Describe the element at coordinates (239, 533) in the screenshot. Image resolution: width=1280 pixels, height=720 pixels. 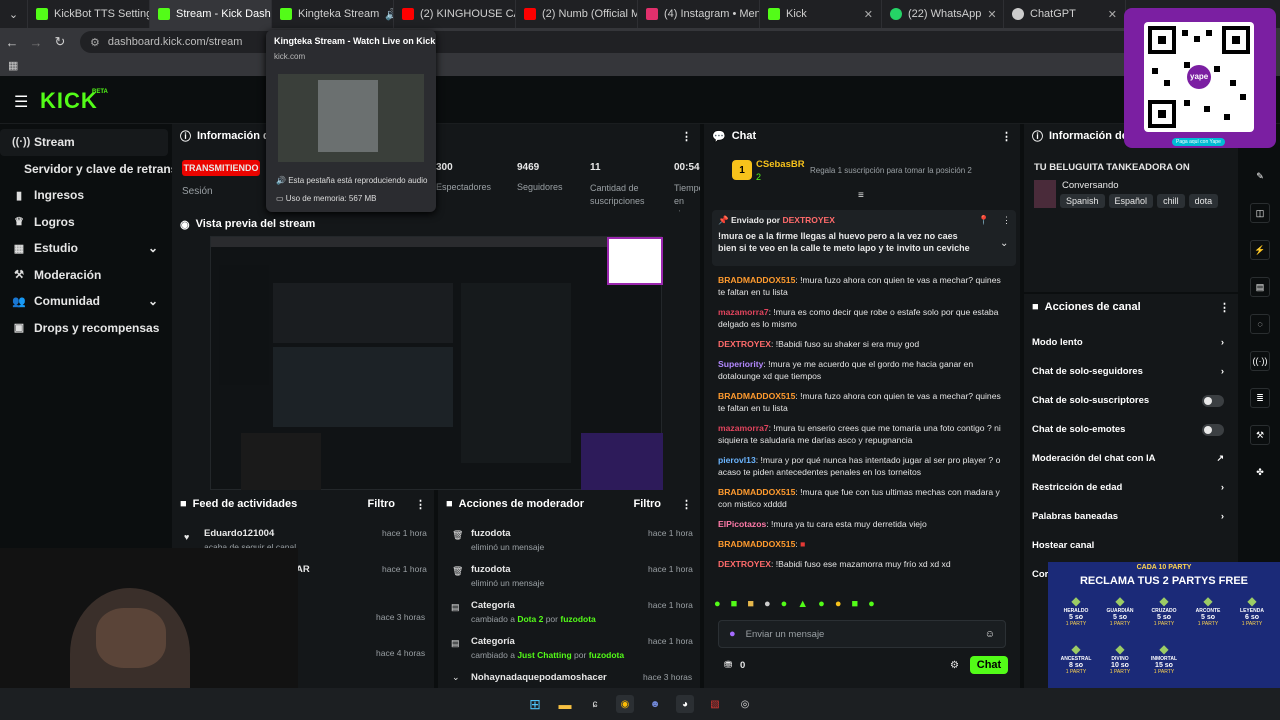
I see `feed-item-user: Eduardo121004` at that location.